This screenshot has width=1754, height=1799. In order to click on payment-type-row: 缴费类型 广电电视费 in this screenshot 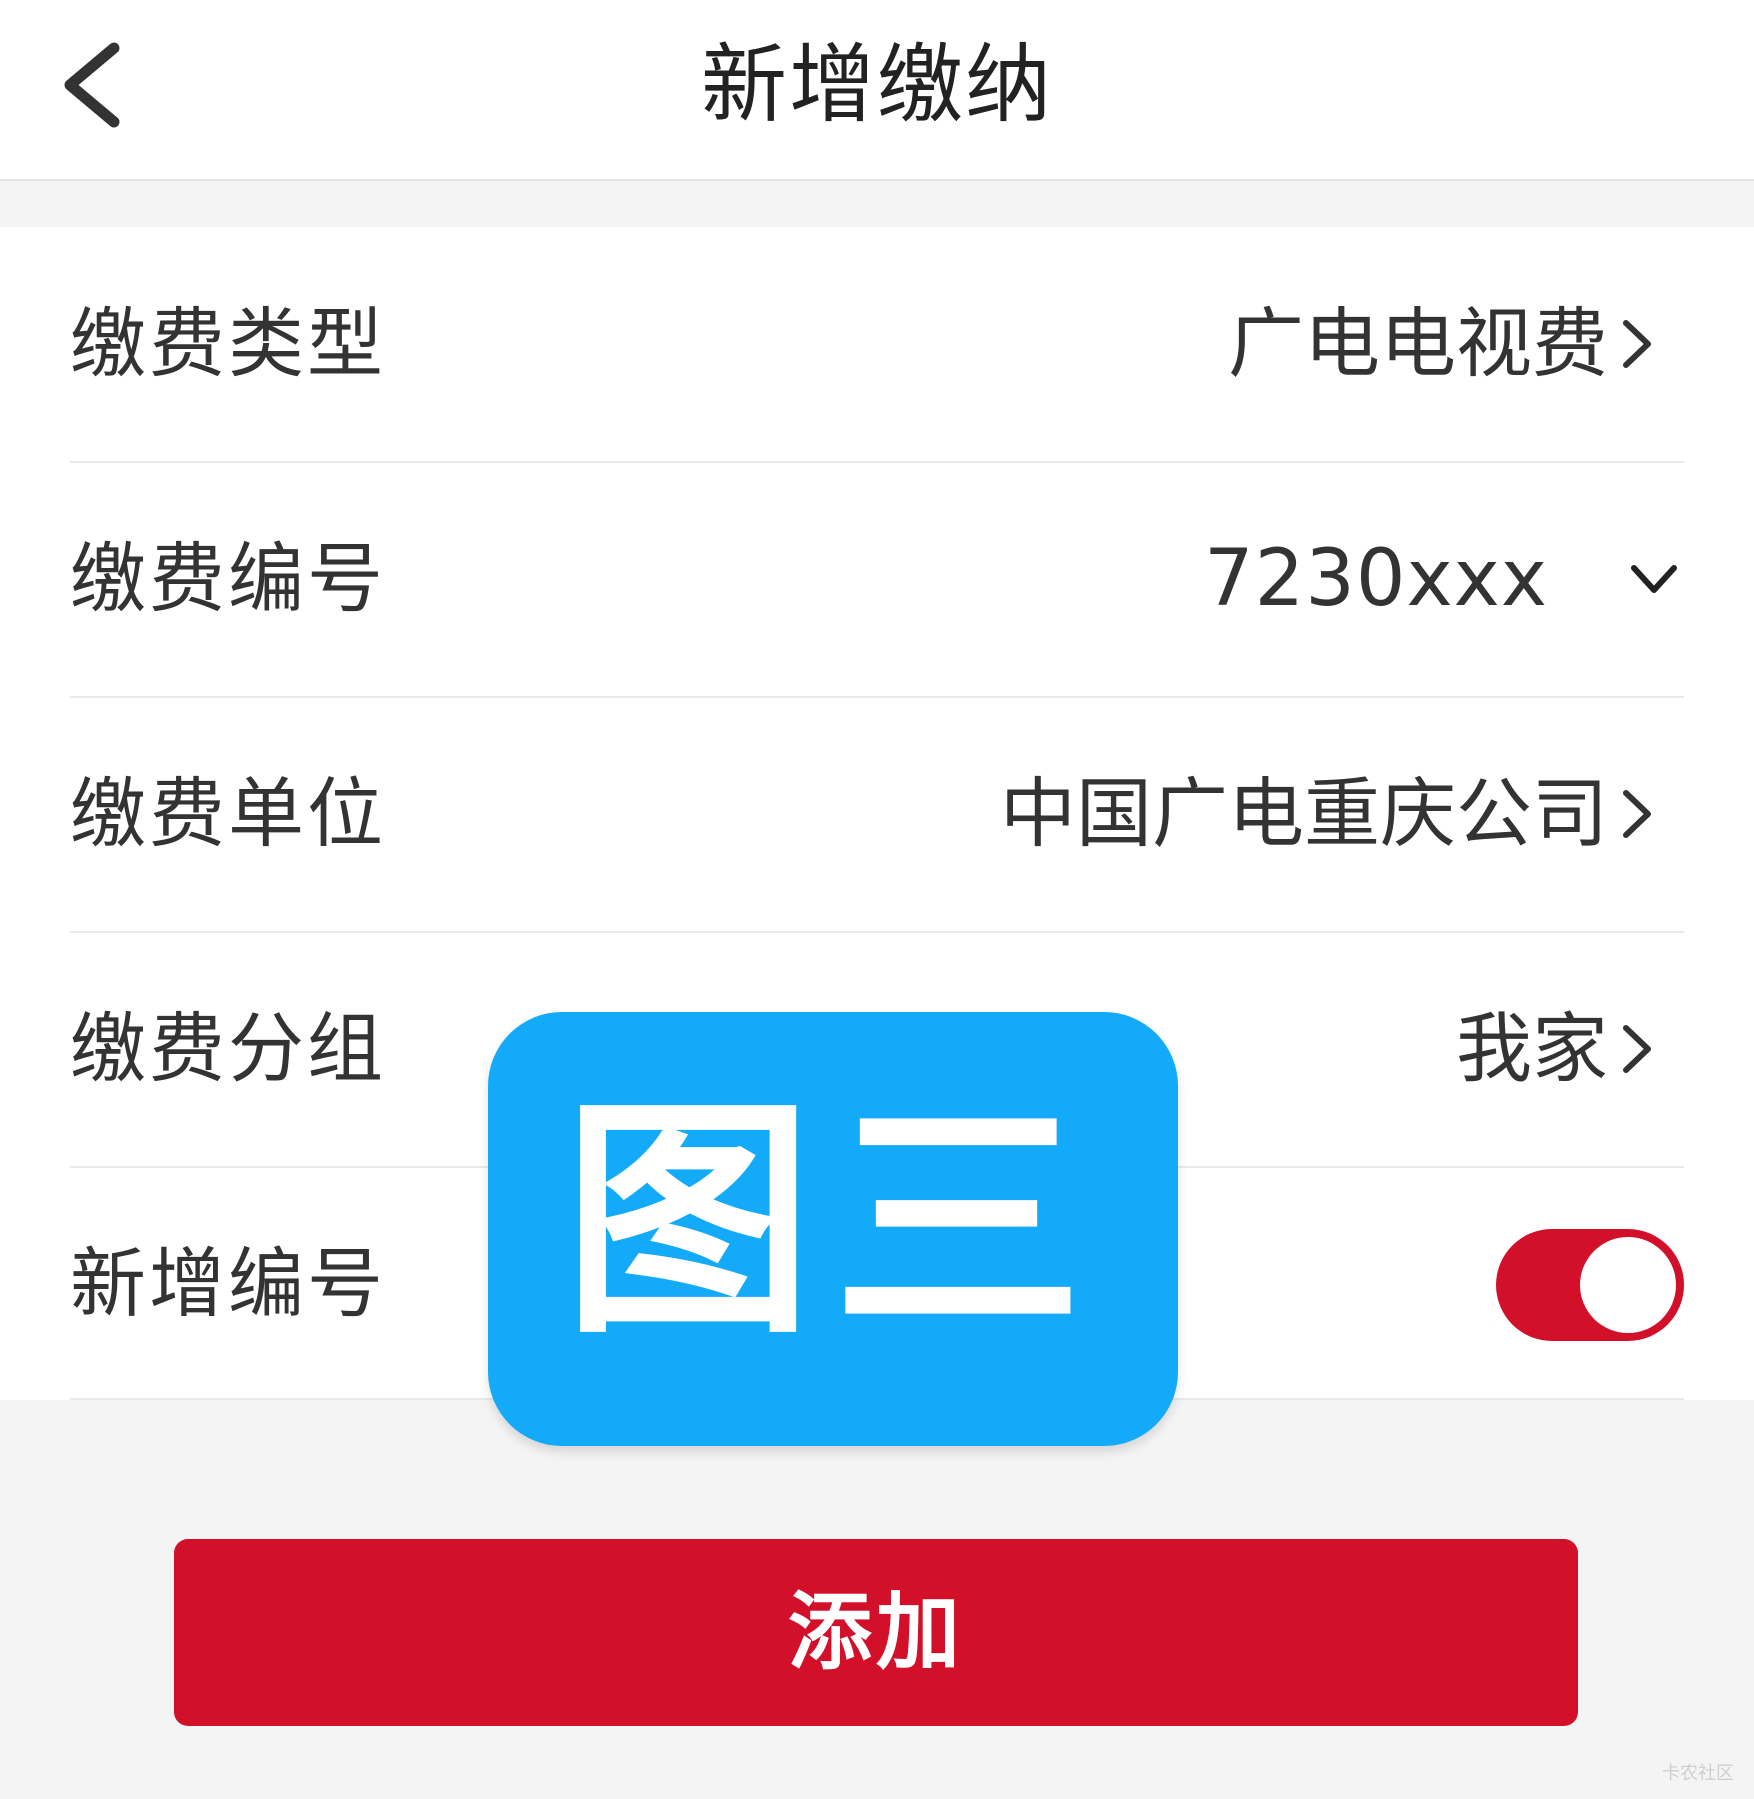, I will do `click(877, 344)`.